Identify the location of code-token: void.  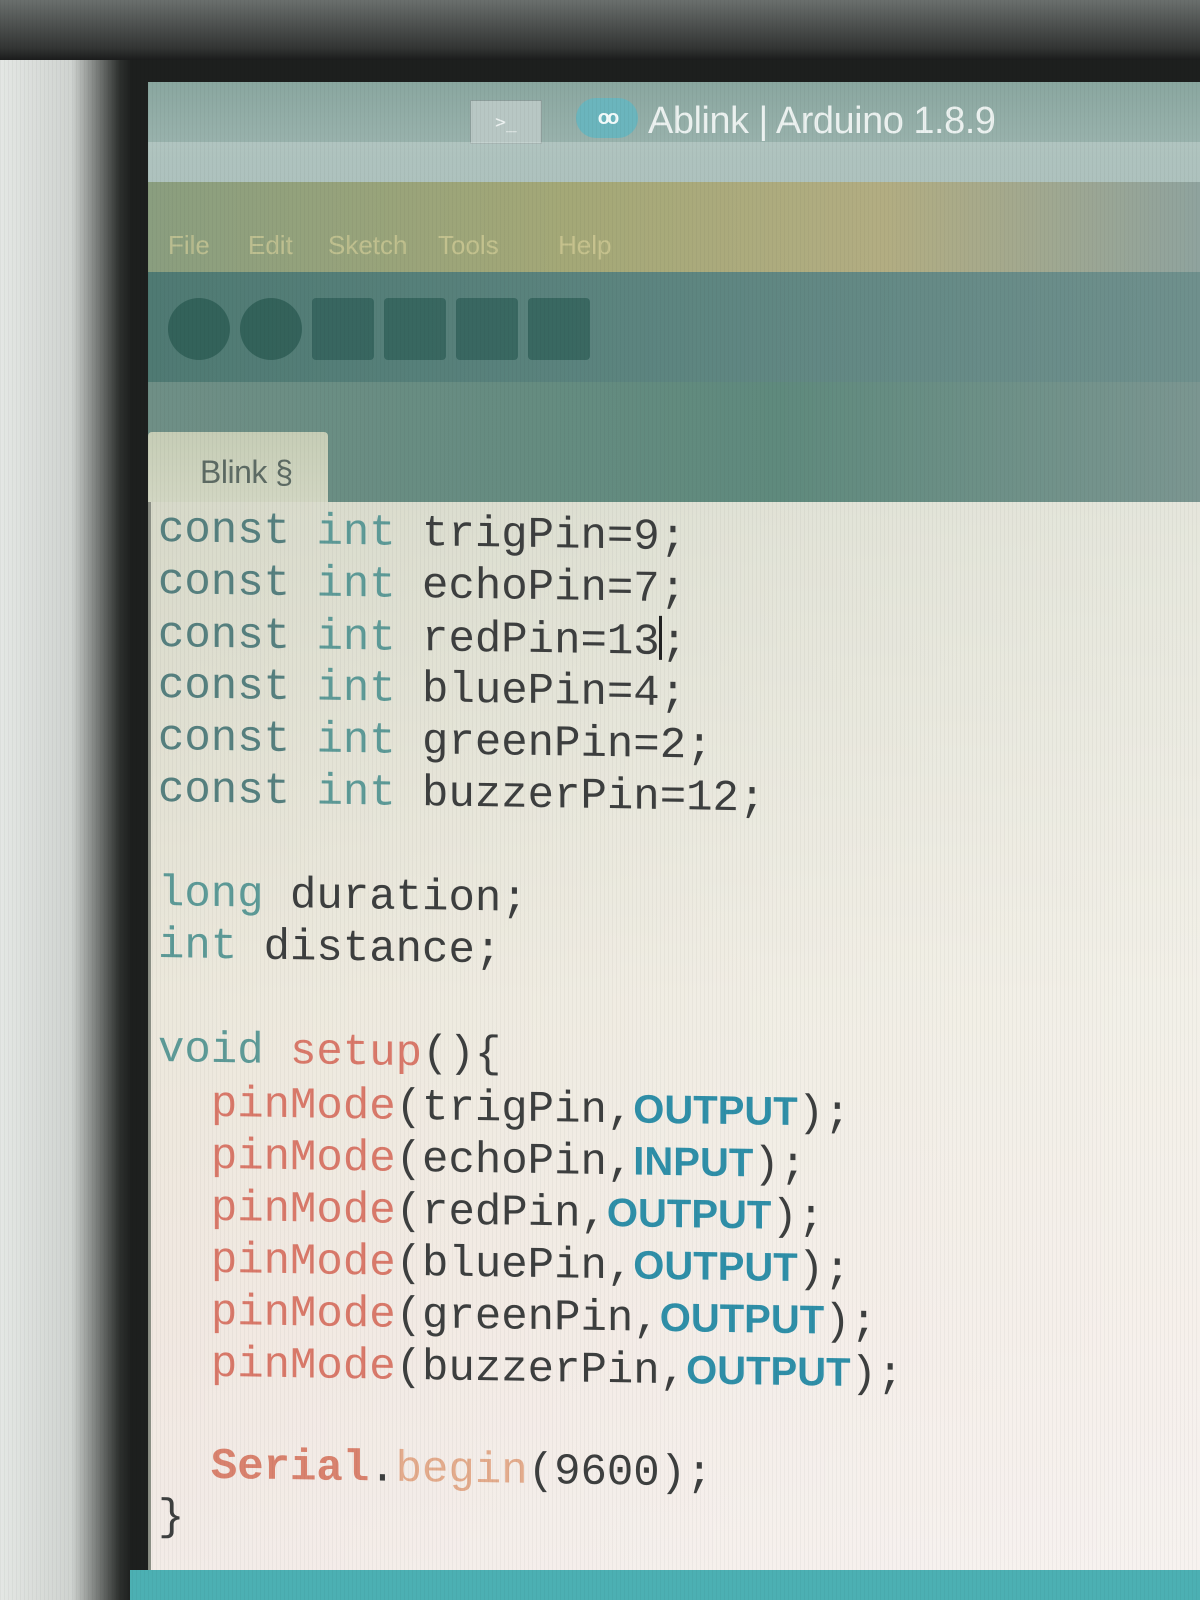
(211, 1051).